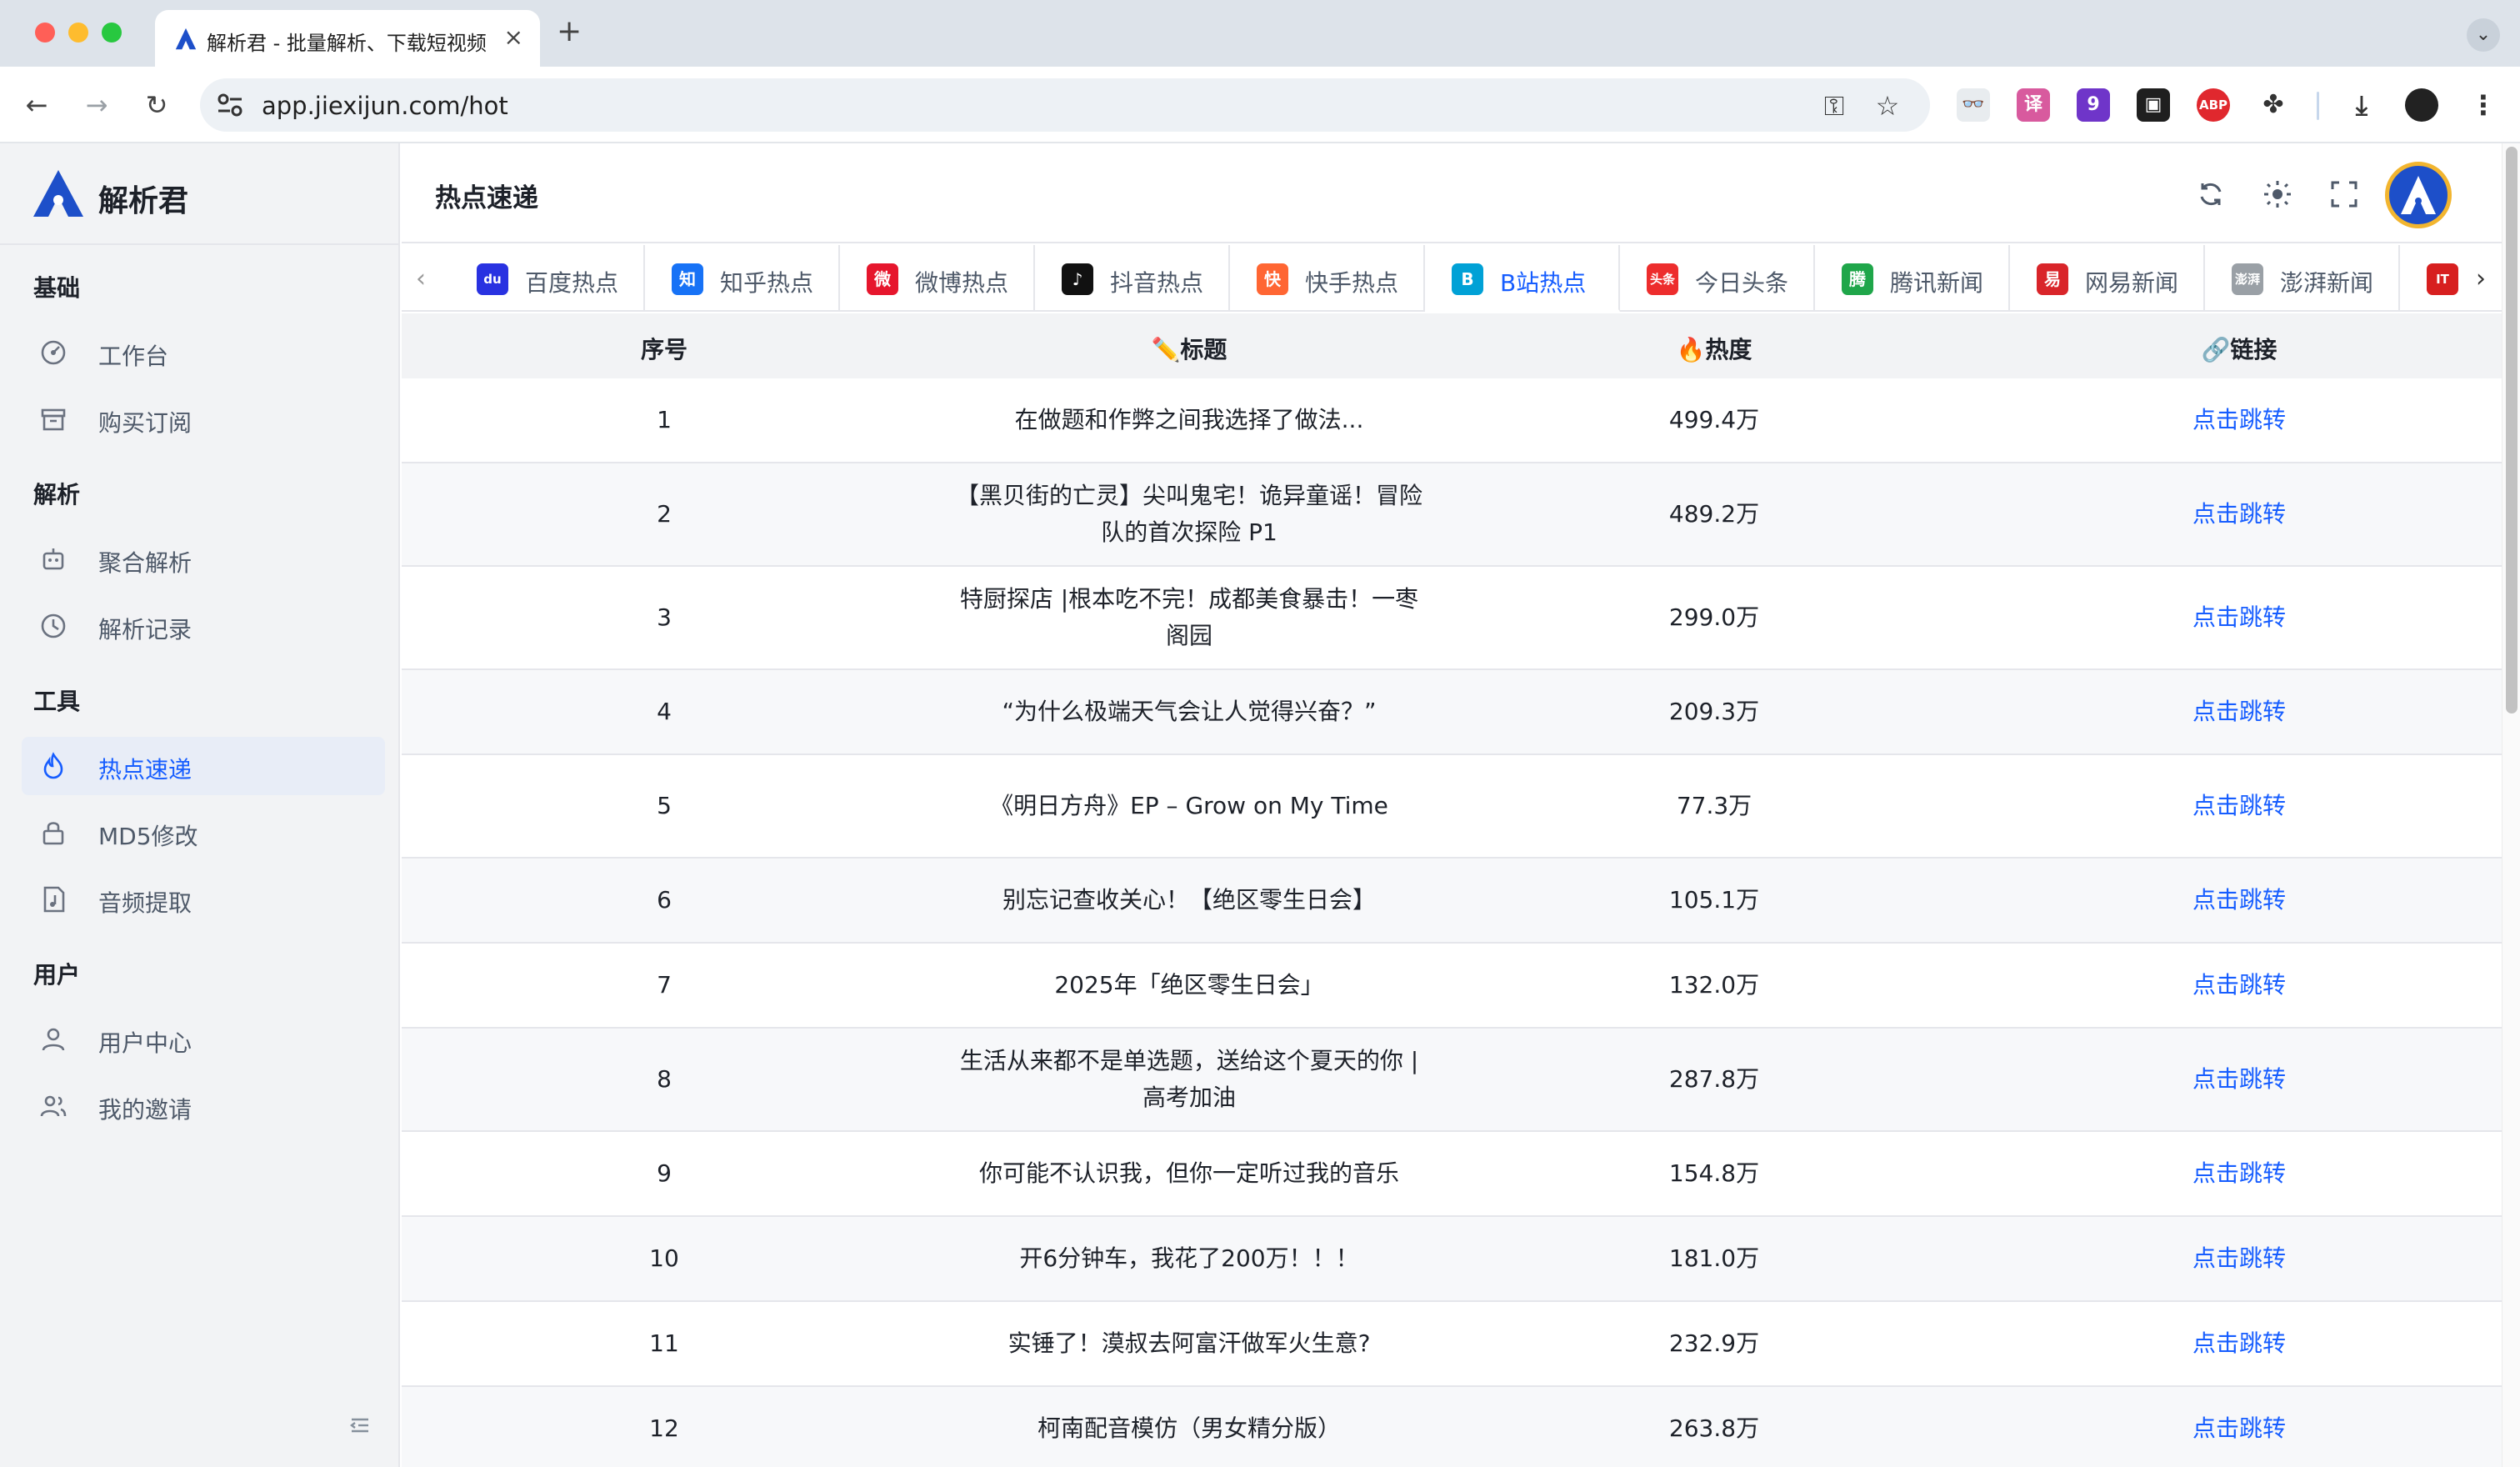 The image size is (2520, 1467). Describe the element at coordinates (1452, 1174) in the screenshot. I see `table-row: 9 你可能不认识我，但你一定听过我的音乐 154.8万 点击跳转` at that location.